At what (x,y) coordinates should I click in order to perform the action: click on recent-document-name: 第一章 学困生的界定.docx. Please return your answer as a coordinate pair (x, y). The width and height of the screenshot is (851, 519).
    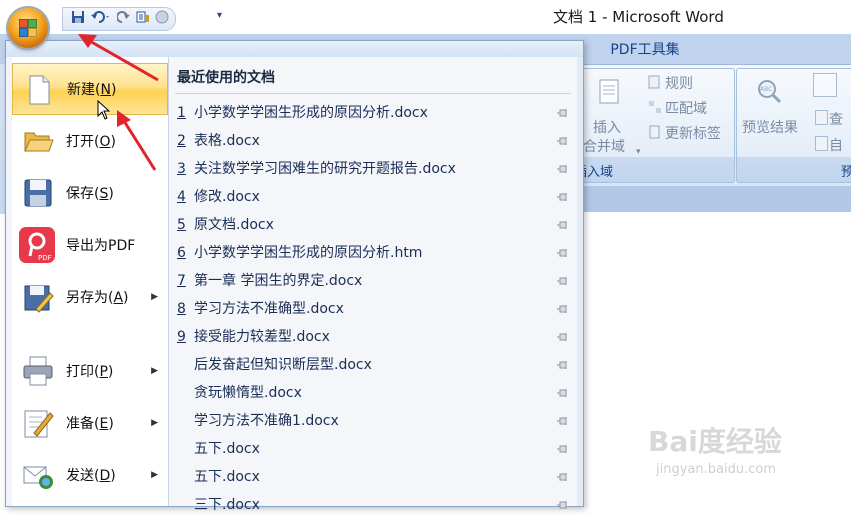
    Looking at the image, I should click on (278, 281).